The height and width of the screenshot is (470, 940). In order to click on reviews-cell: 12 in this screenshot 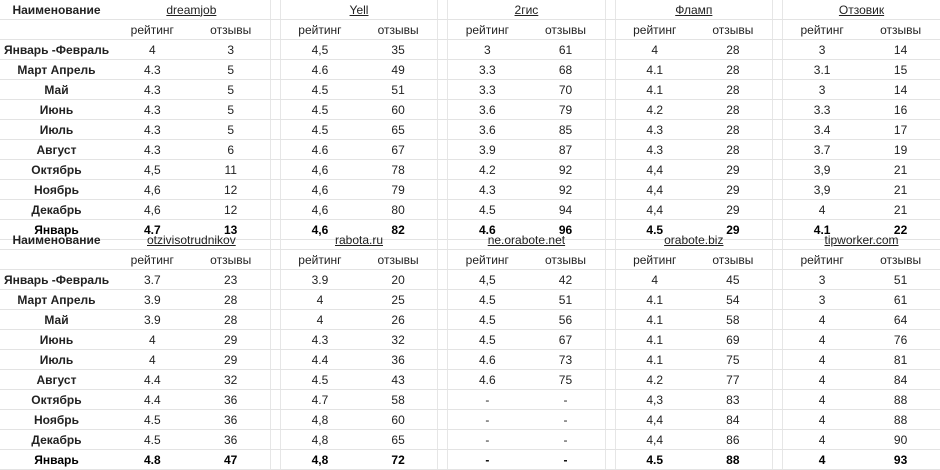, I will do `click(231, 209)`.